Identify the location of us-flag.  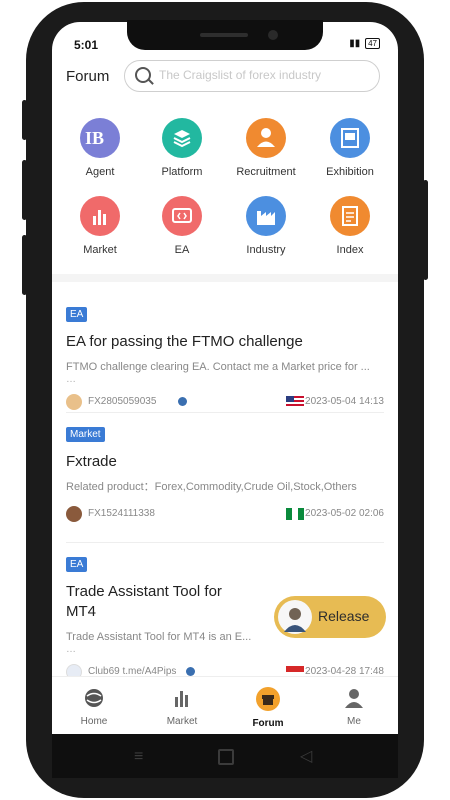
(295, 402).